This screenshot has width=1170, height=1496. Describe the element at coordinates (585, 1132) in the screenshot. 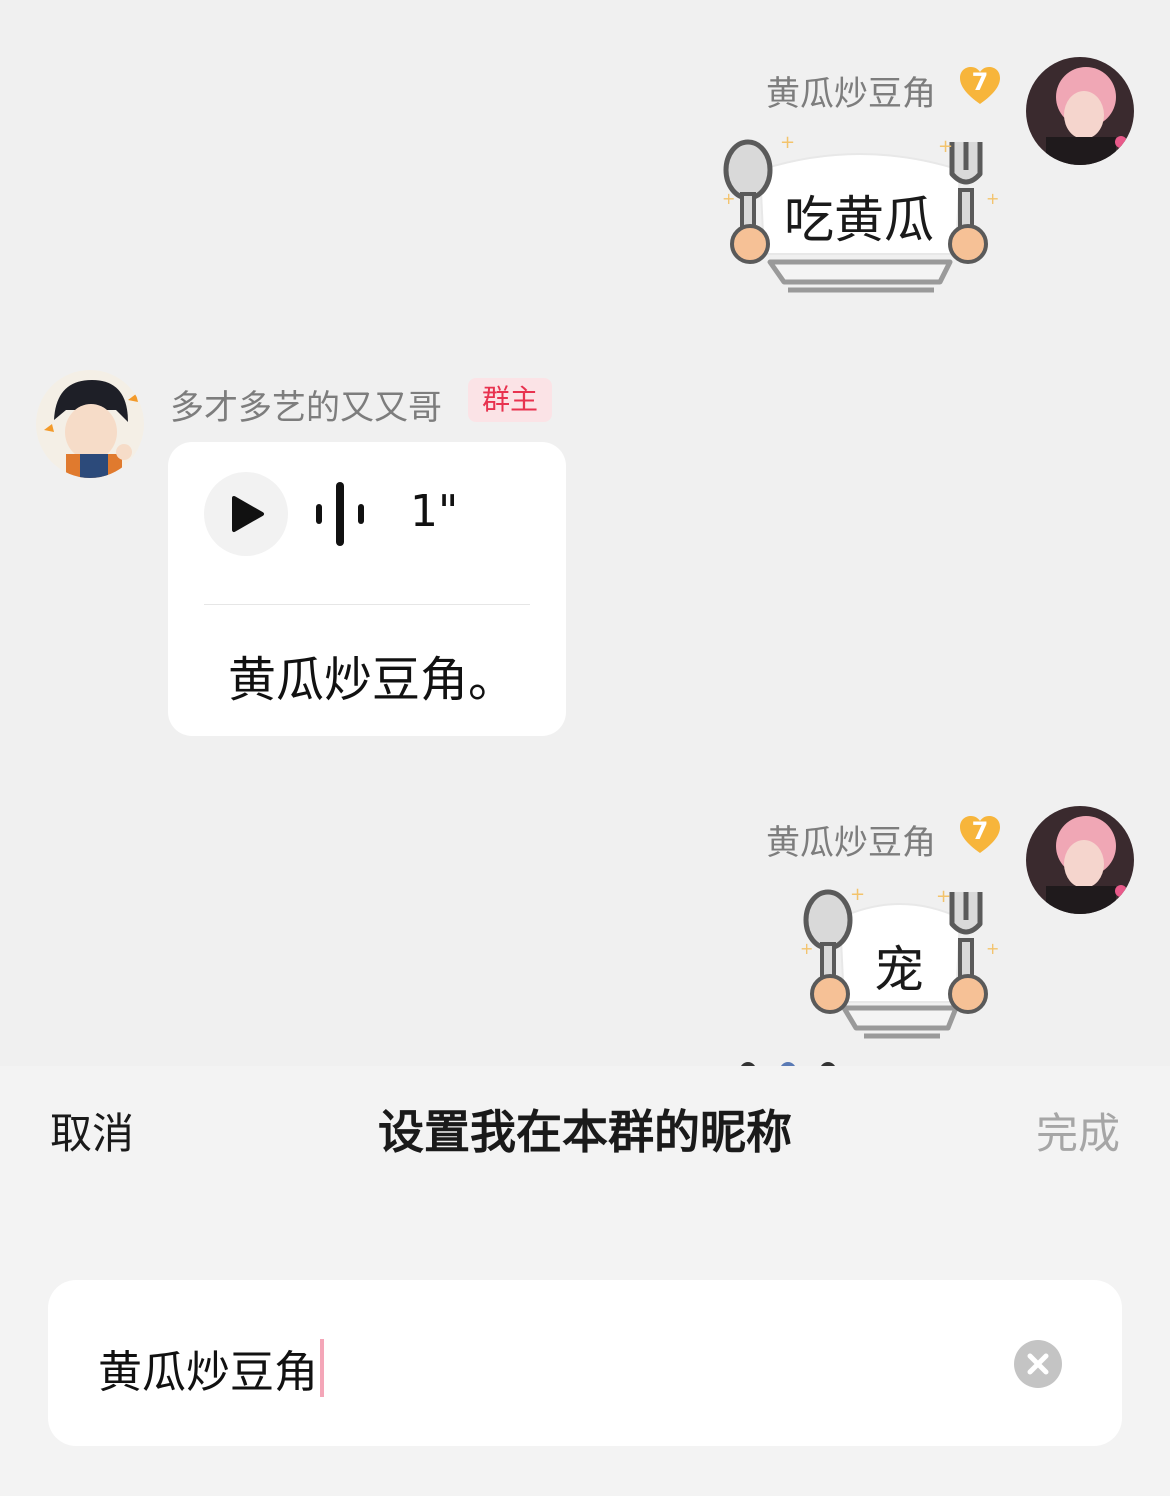

I see `sheet-title: 设置我在本群的昵称` at that location.